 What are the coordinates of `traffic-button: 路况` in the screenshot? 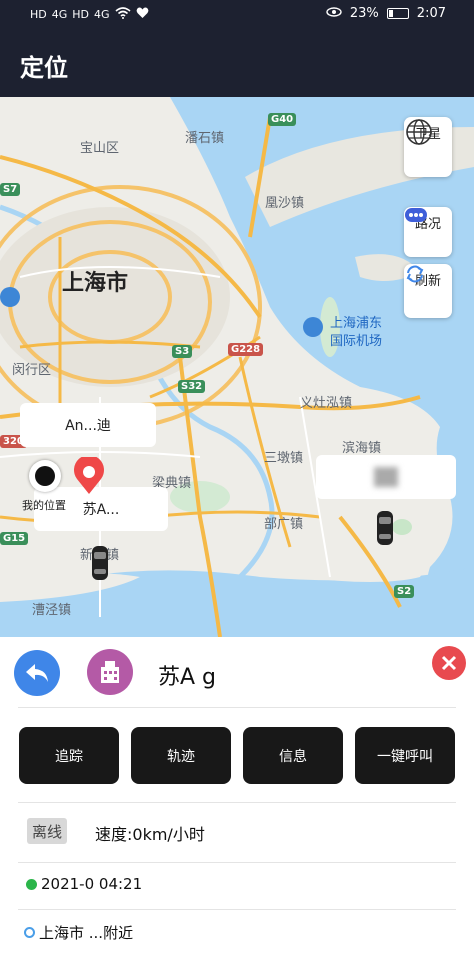 It's located at (428, 232).